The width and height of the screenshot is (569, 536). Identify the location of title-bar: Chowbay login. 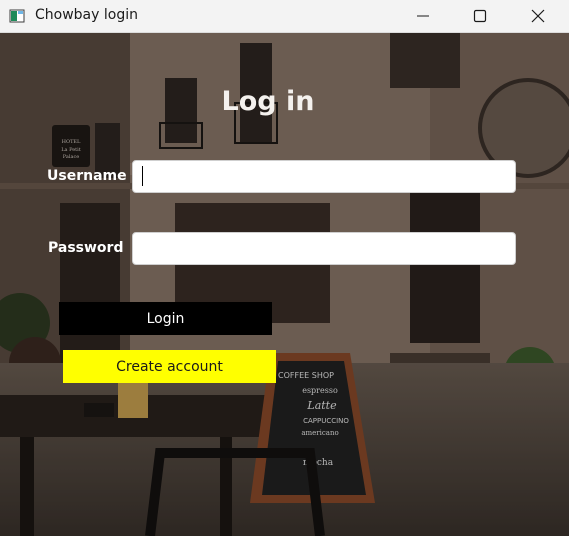
(284, 16).